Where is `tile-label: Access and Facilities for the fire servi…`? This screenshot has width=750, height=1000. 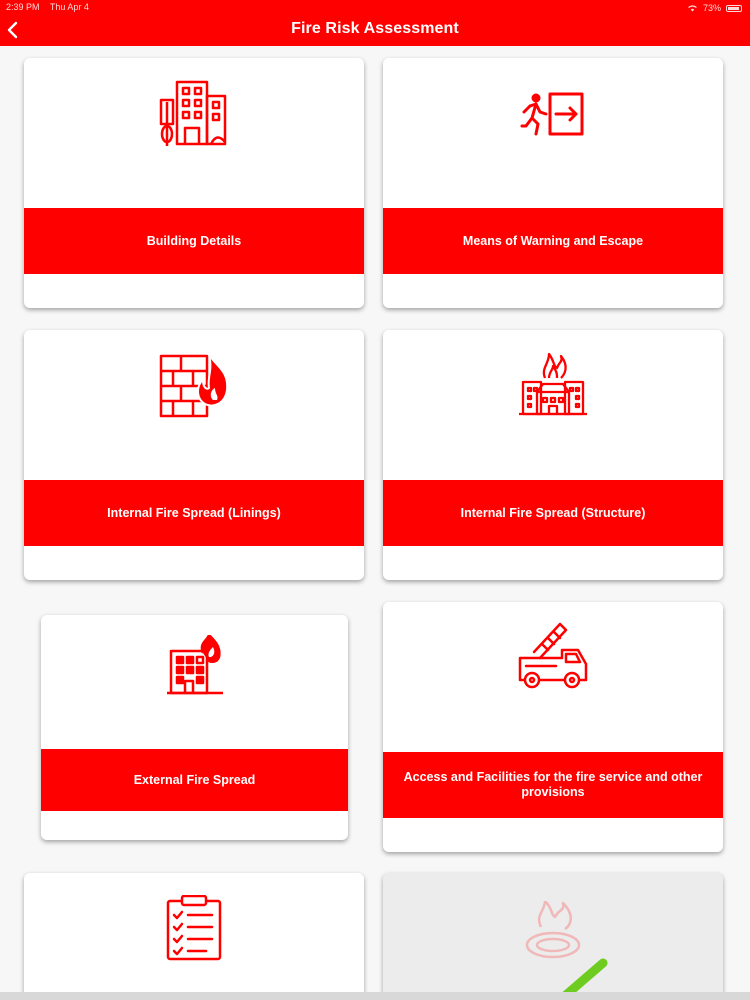
tile-label: Access and Facilities for the fire servi… is located at coordinates (553, 785).